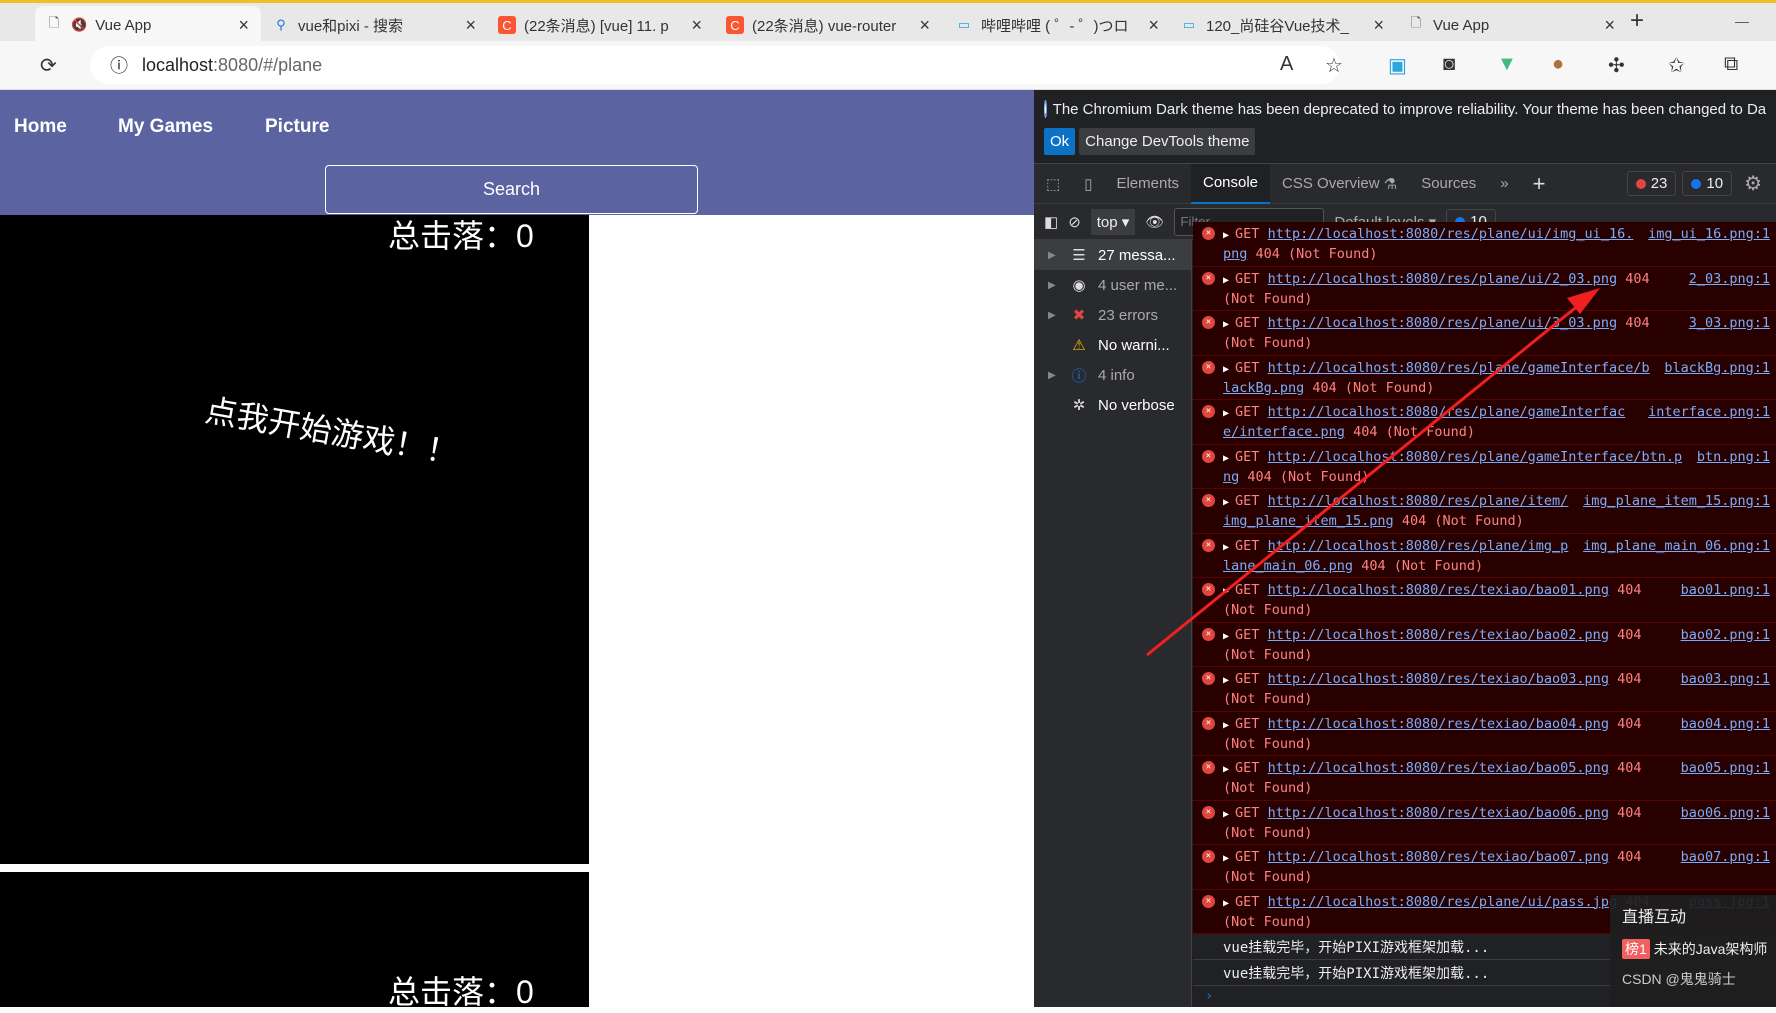  I want to click on red-annotation-arrow, so click(1373, 472).